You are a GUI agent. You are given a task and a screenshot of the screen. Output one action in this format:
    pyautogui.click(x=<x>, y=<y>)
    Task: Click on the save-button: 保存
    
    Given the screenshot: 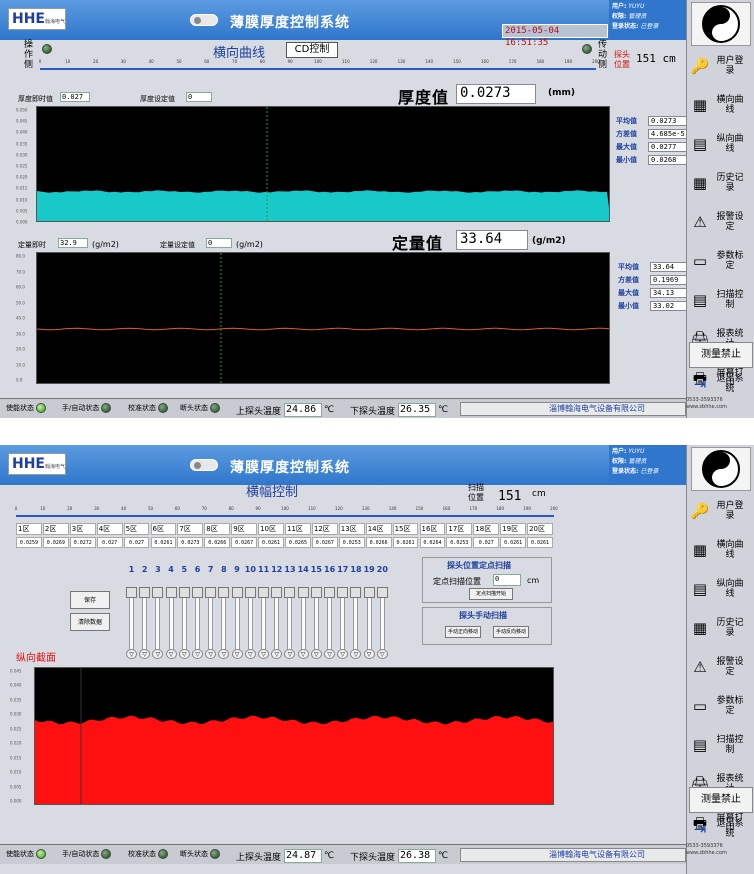 What is the action you would take?
    pyautogui.click(x=90, y=600)
    